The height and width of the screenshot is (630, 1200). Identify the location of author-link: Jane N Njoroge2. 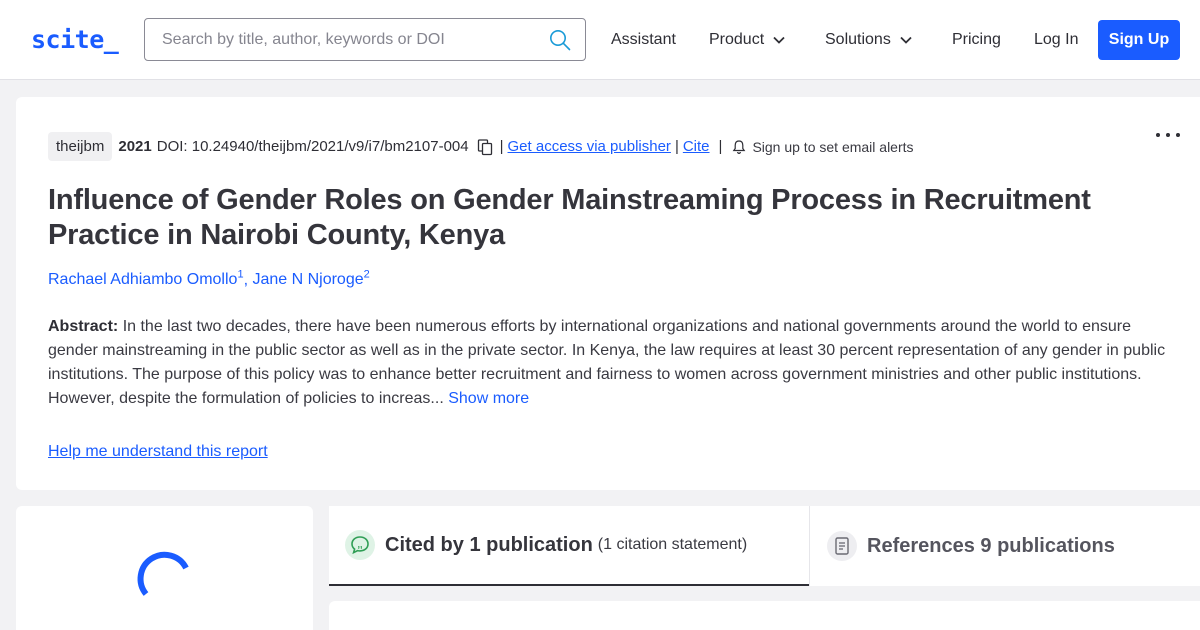
(310, 278).